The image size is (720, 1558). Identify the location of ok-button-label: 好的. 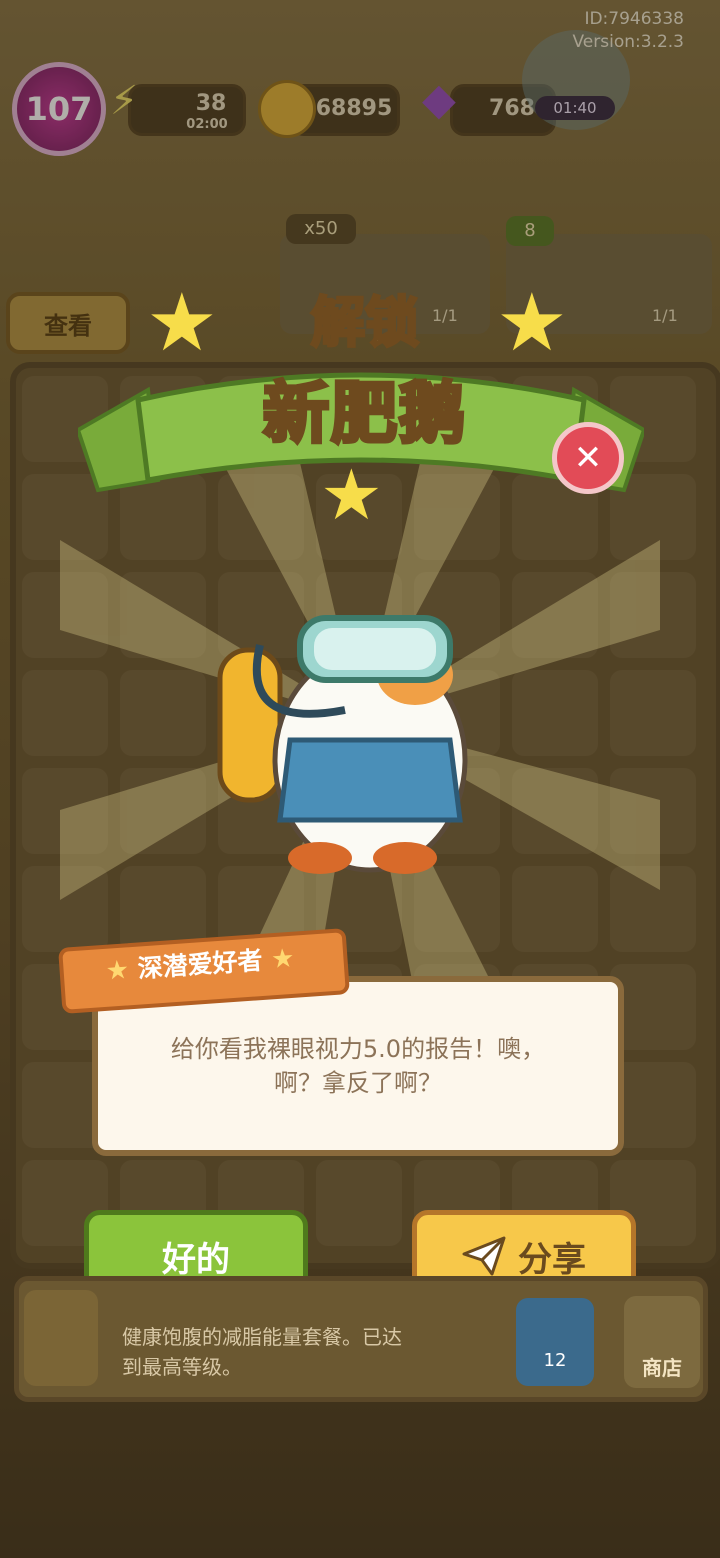
(196, 1259).